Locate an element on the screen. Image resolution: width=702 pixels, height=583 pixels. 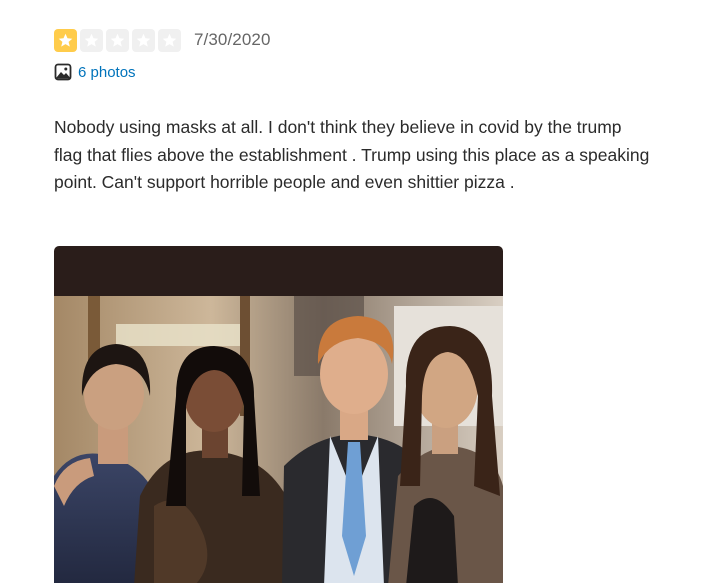
image-icon is located at coordinates (63, 72).